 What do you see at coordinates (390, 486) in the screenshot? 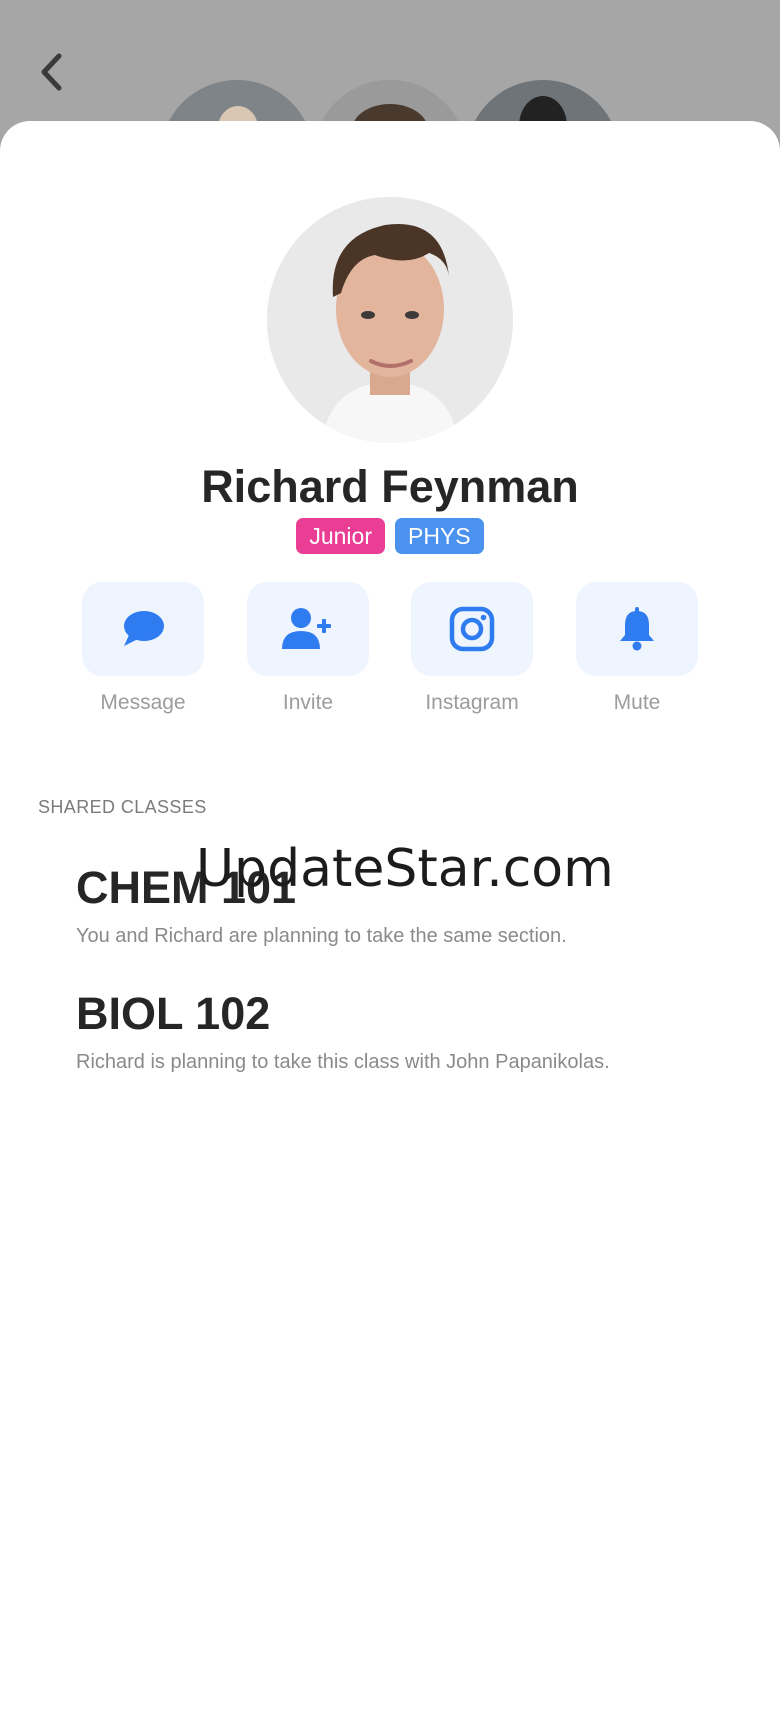
I see `profile-name: Richard Feynman` at bounding box center [390, 486].